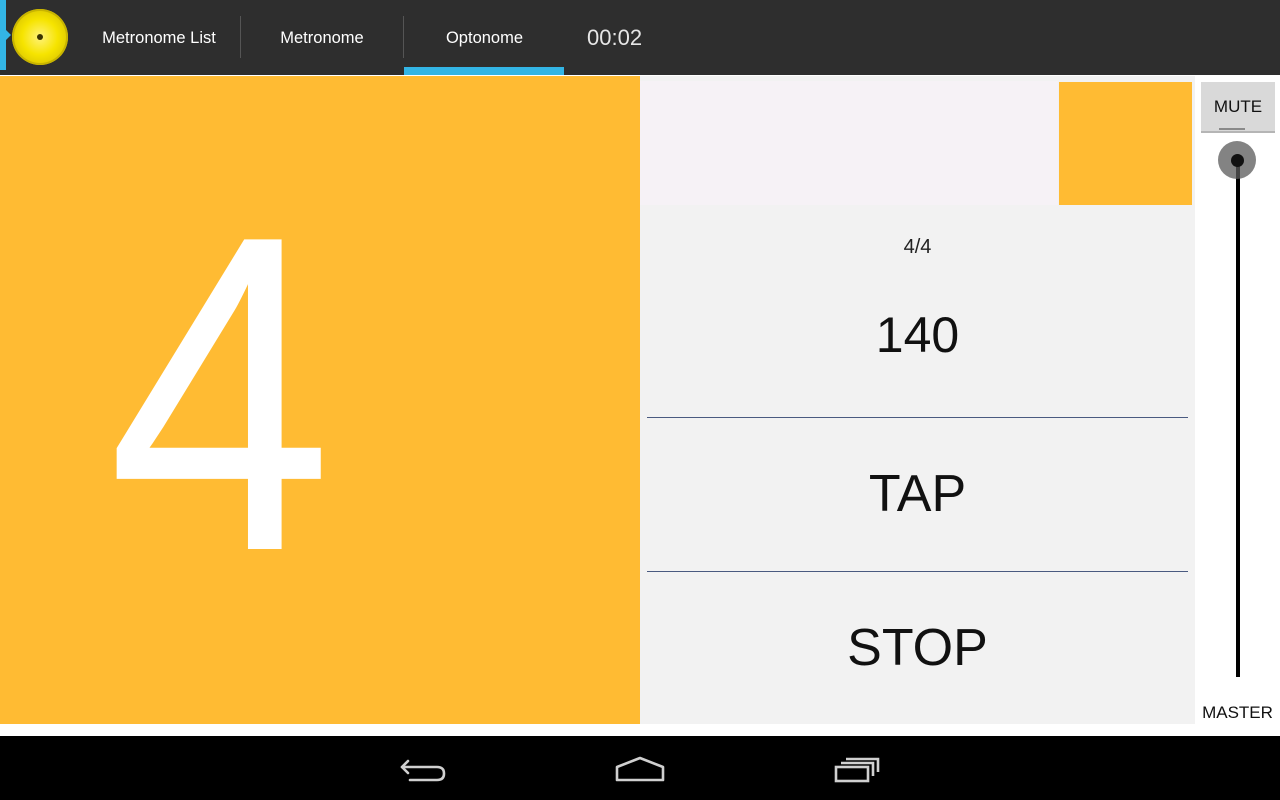 This screenshot has width=1280, height=800. Describe the element at coordinates (322, 37) in the screenshot. I see `tab-metronome: Metronome` at that location.